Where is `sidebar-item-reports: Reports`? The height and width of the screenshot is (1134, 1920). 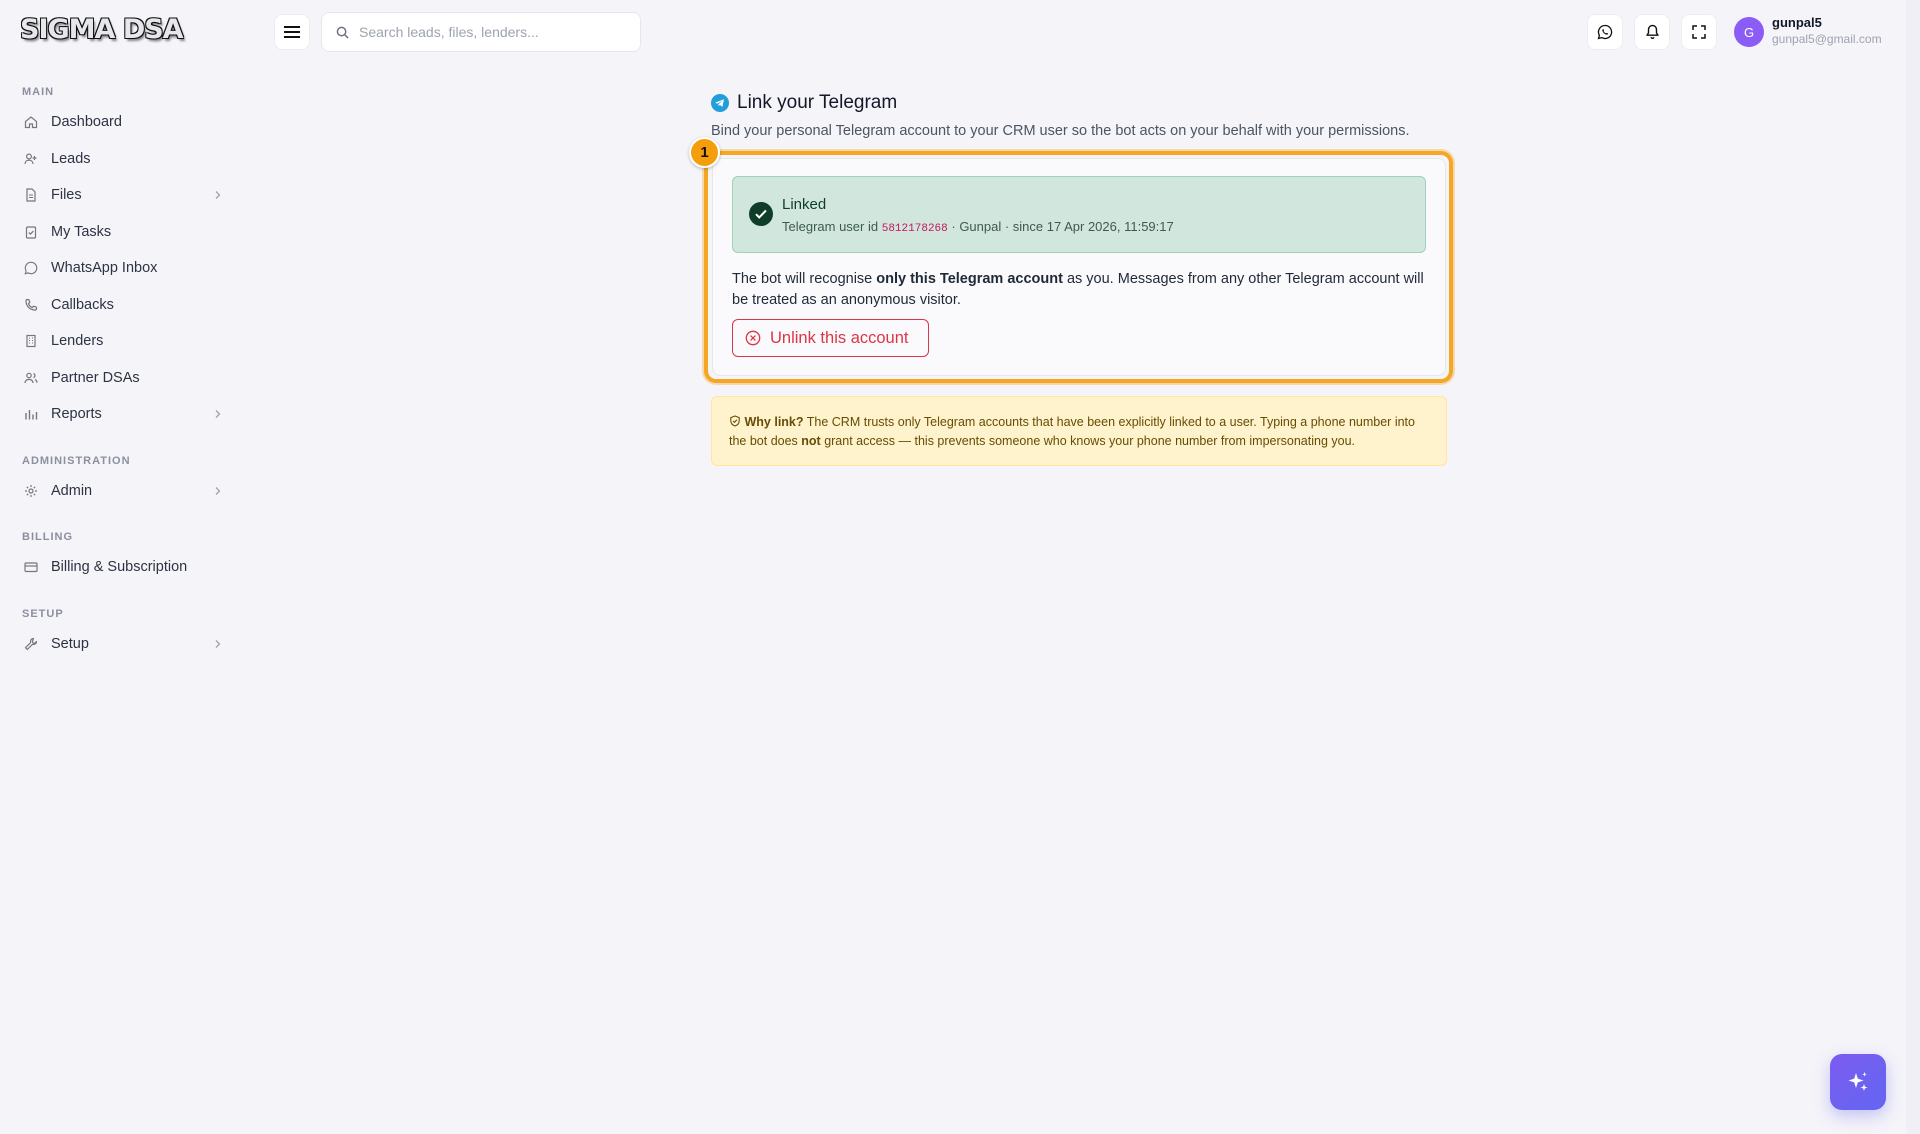 sidebar-item-reports: Reports is located at coordinates (118, 414).